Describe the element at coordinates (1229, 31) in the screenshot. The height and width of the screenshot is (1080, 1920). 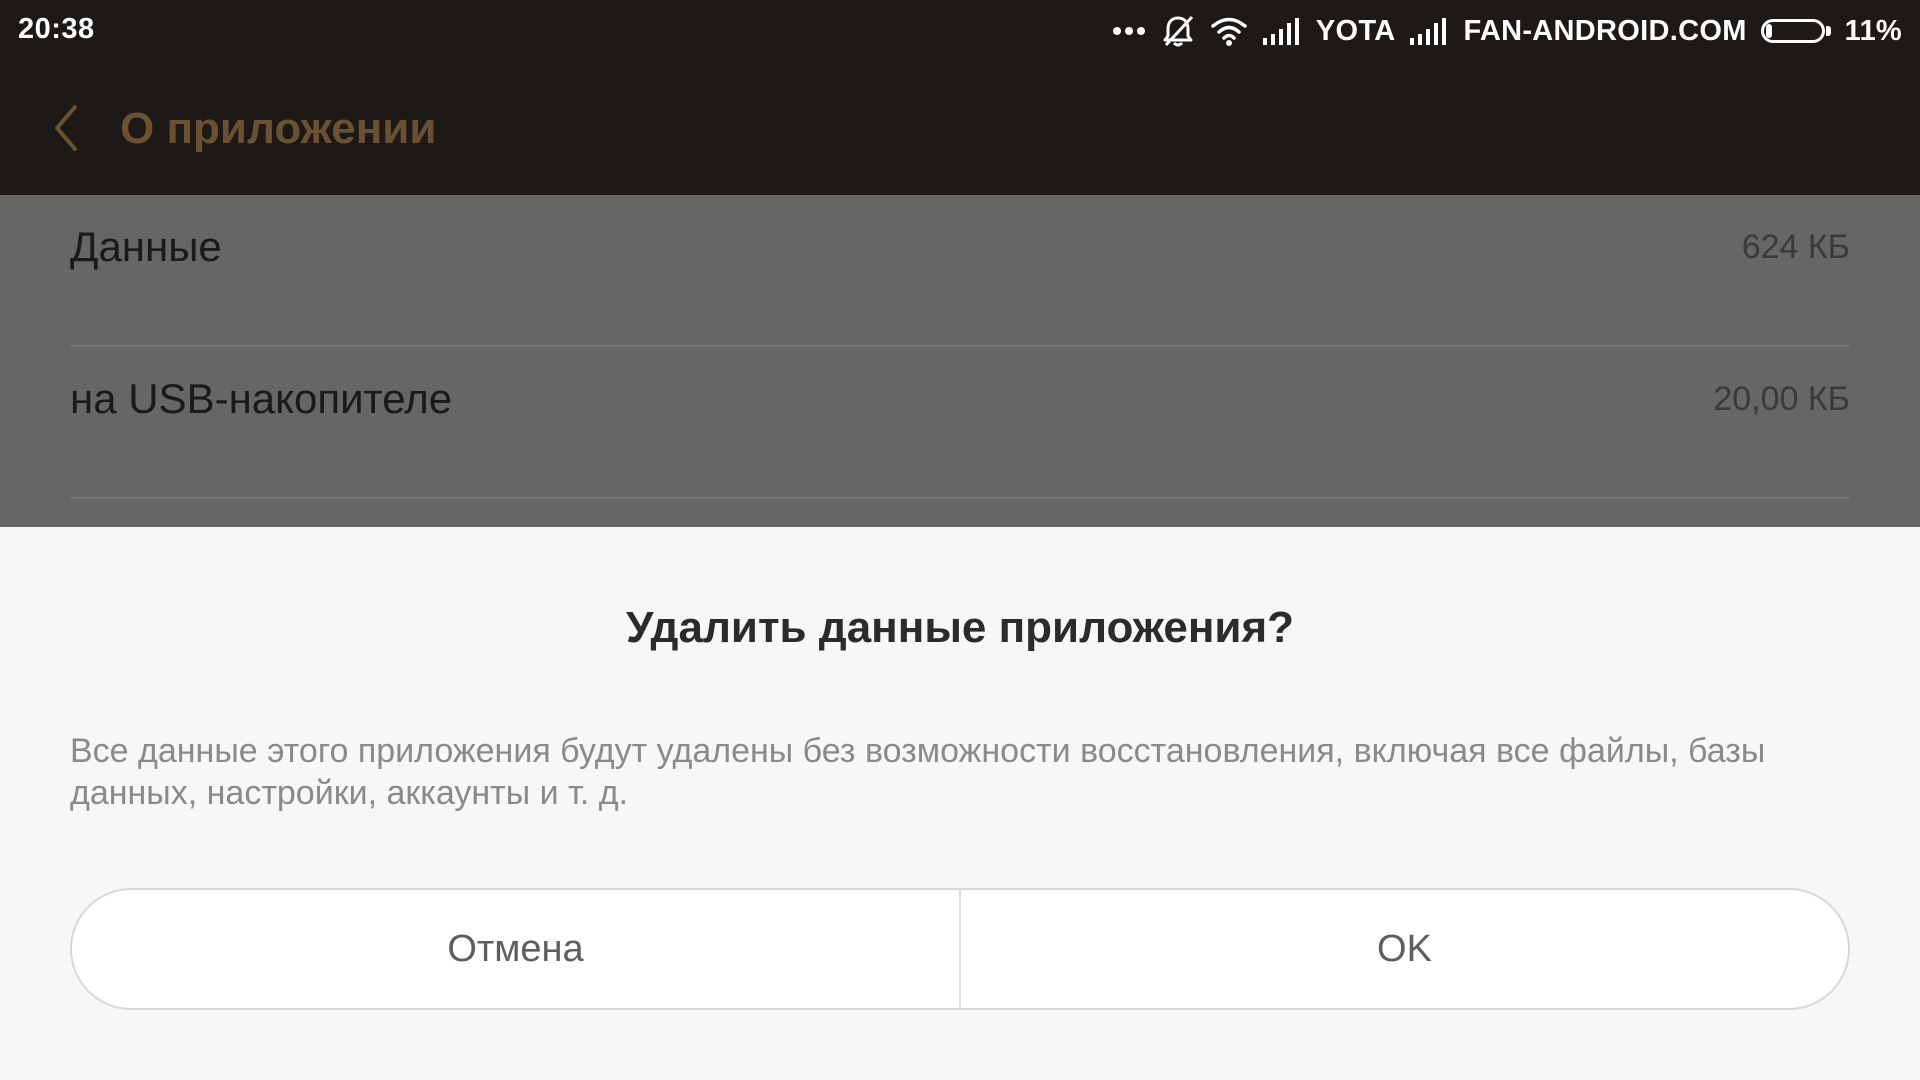
I see `wifi-icon` at that location.